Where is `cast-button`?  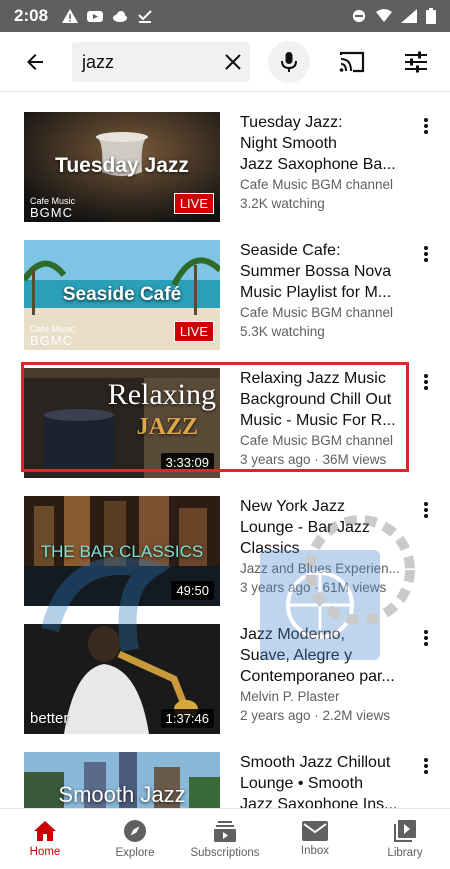 cast-button is located at coordinates (352, 62).